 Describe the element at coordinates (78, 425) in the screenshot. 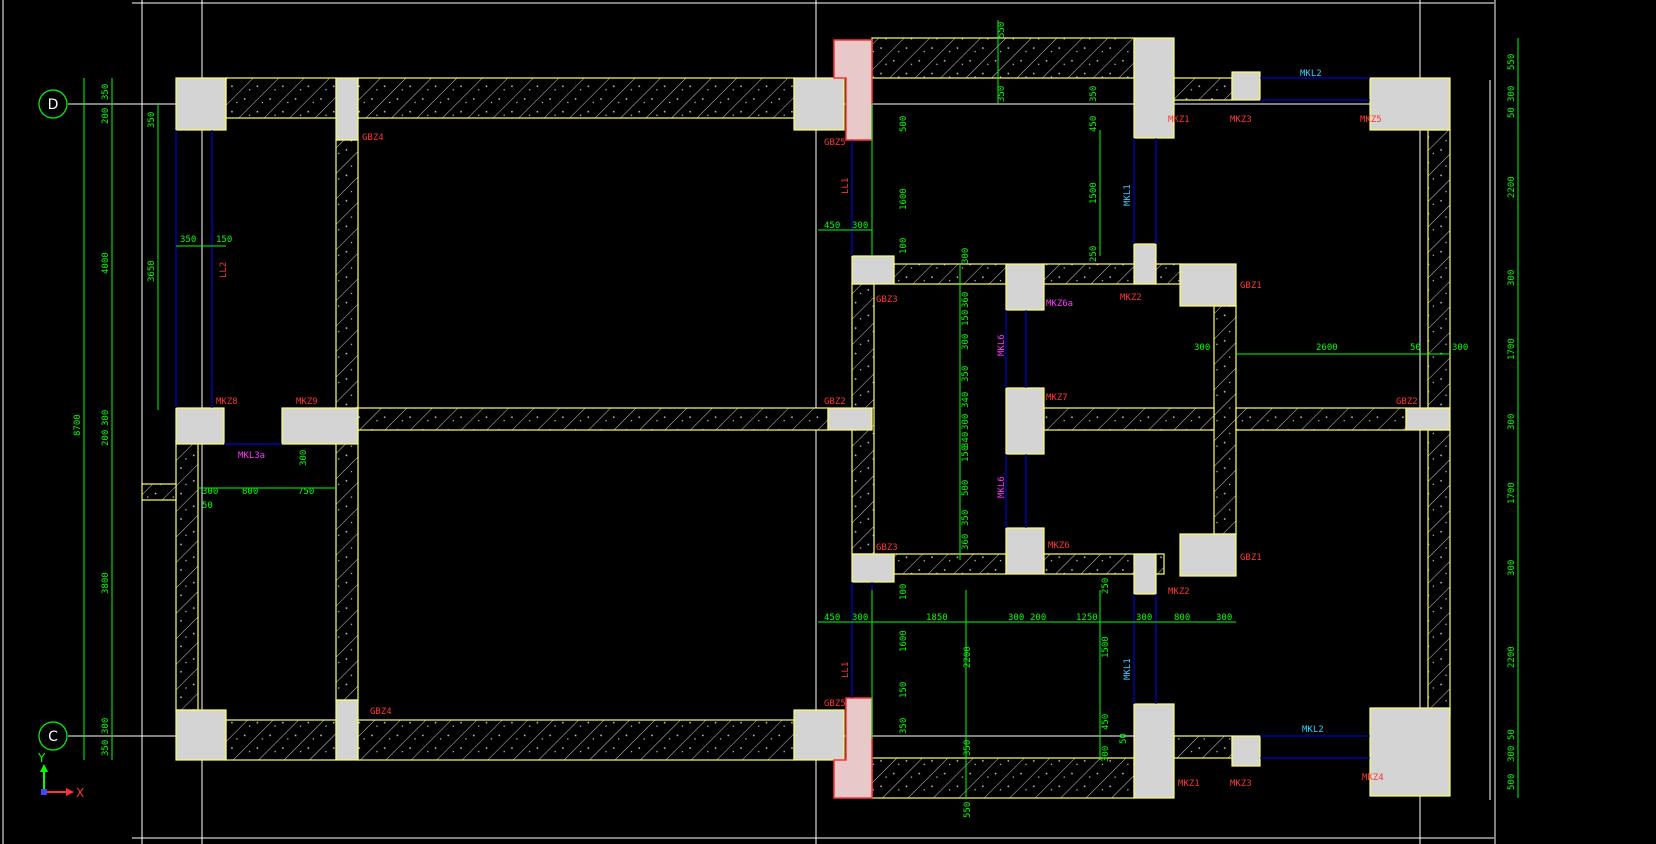

I see `dim-left-total: 8700` at that location.